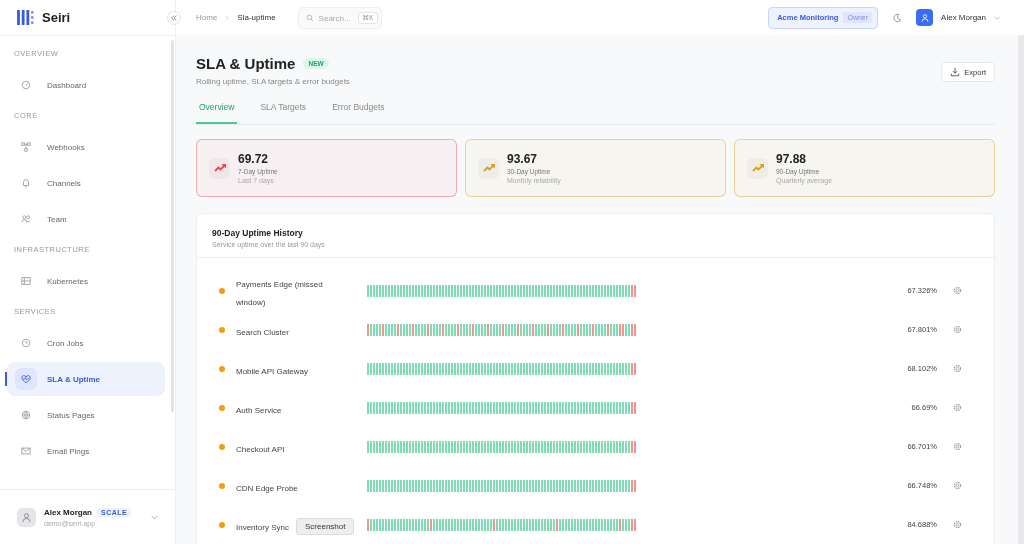 The image size is (1024, 544). I want to click on brand-name: Seiri, so click(56, 17).